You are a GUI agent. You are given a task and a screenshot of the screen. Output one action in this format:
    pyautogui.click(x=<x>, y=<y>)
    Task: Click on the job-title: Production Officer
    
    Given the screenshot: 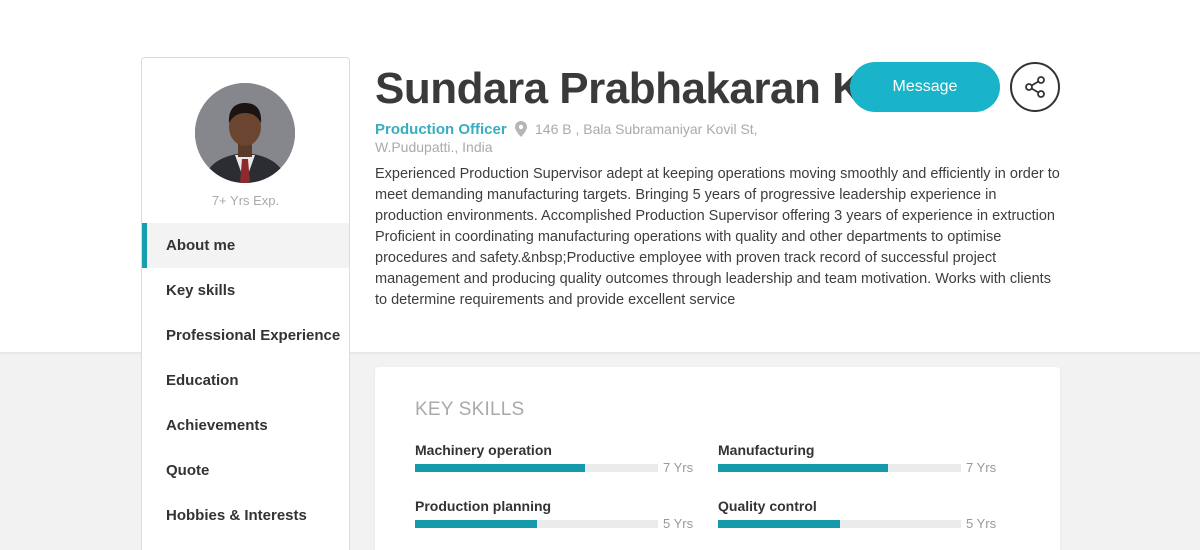 What is the action you would take?
    pyautogui.click(x=441, y=129)
    